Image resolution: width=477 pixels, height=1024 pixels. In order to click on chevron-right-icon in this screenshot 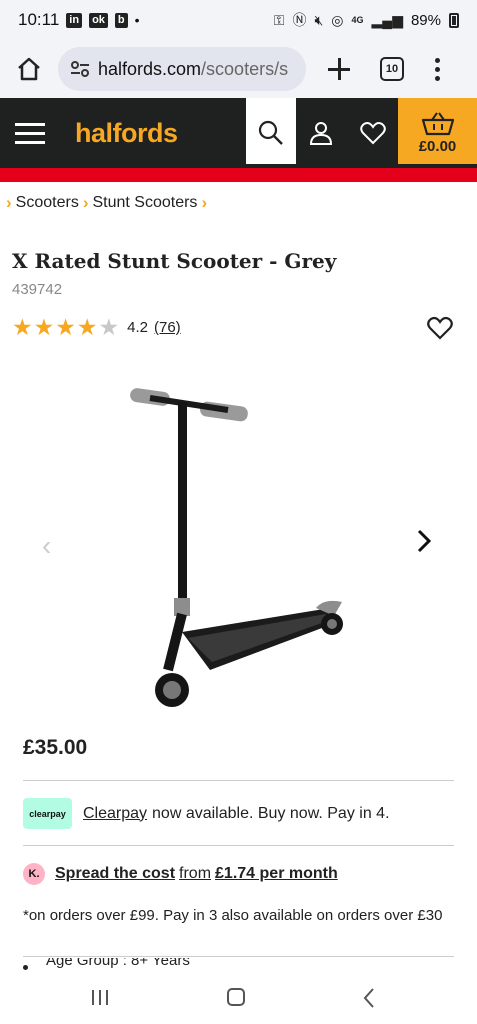, I will do `click(424, 543)`.